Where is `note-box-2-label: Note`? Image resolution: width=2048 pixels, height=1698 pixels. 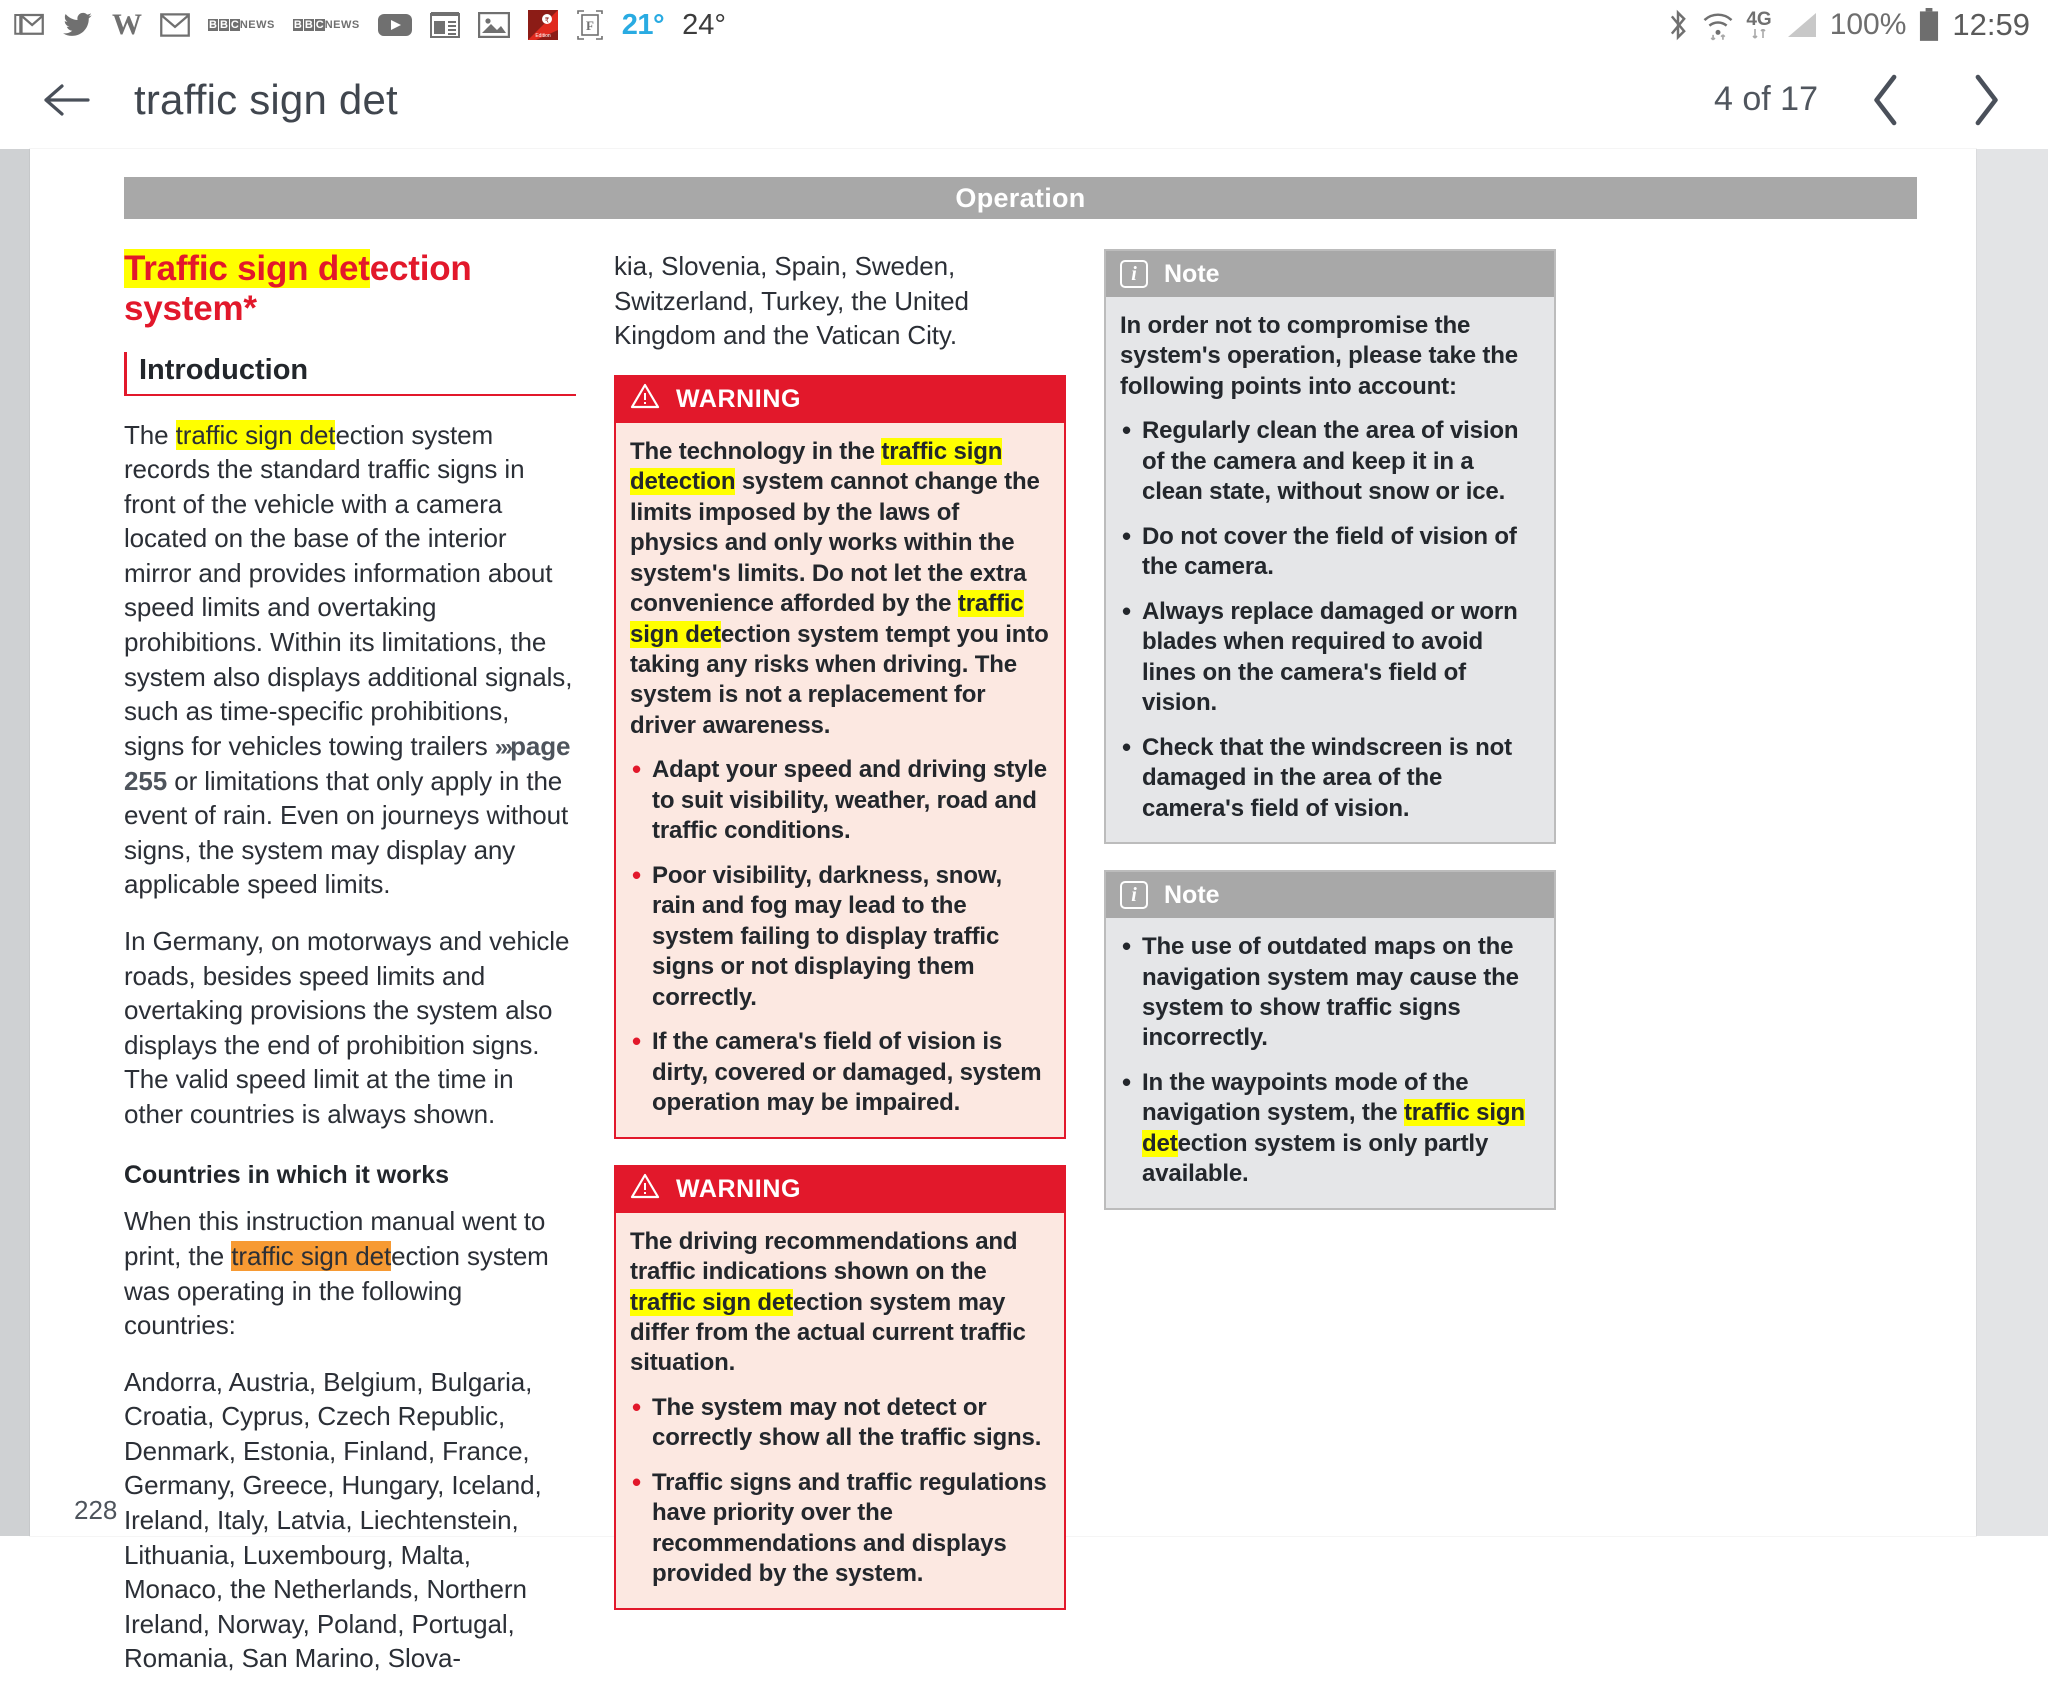
note-box-2-label: Note is located at coordinates (1192, 894).